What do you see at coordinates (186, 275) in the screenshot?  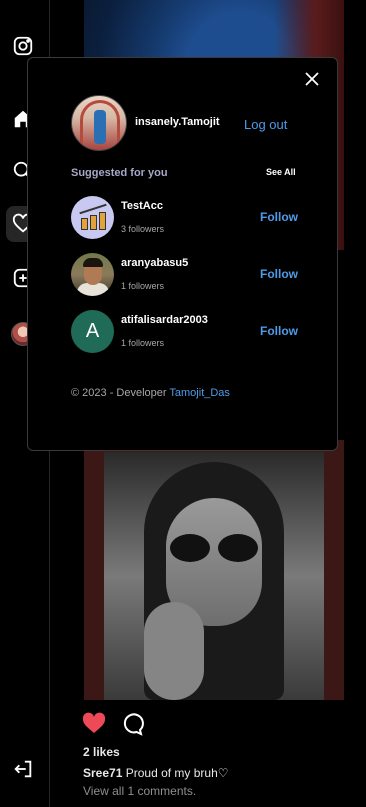 I see `suggestion-item: aranyabasu5 1 followers Follow` at bounding box center [186, 275].